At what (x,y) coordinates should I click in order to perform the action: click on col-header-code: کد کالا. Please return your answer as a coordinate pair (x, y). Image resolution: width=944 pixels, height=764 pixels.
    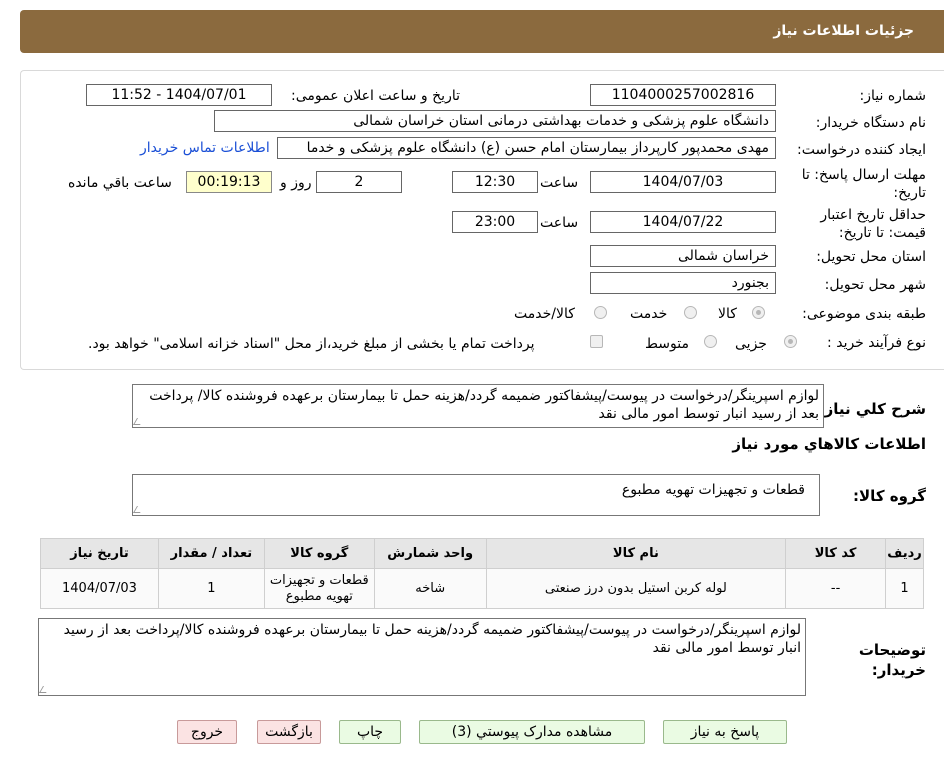
    Looking at the image, I should click on (836, 553).